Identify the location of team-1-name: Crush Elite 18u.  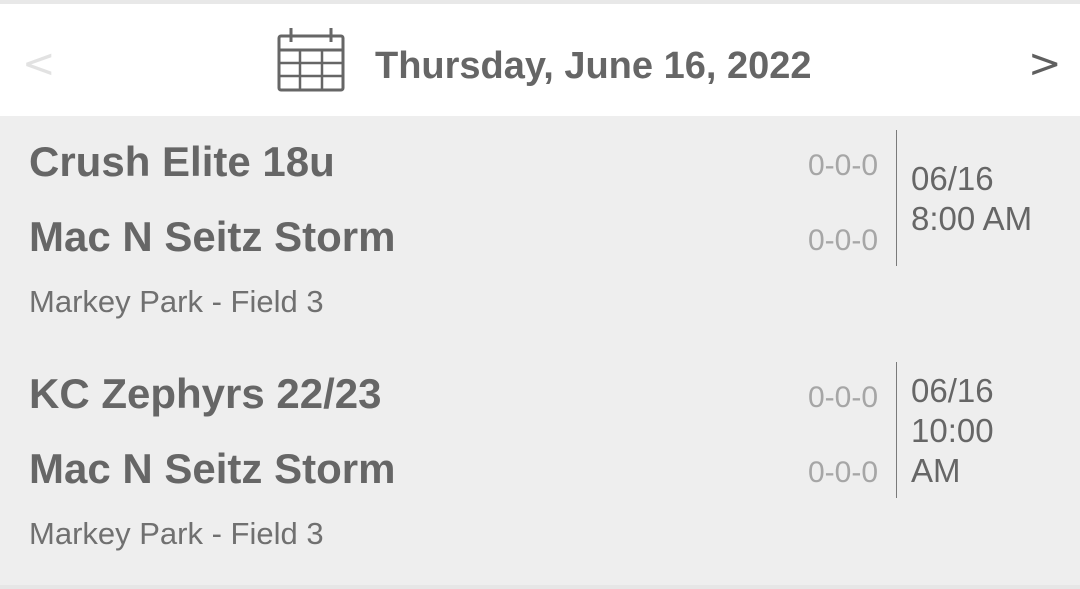
(182, 161).